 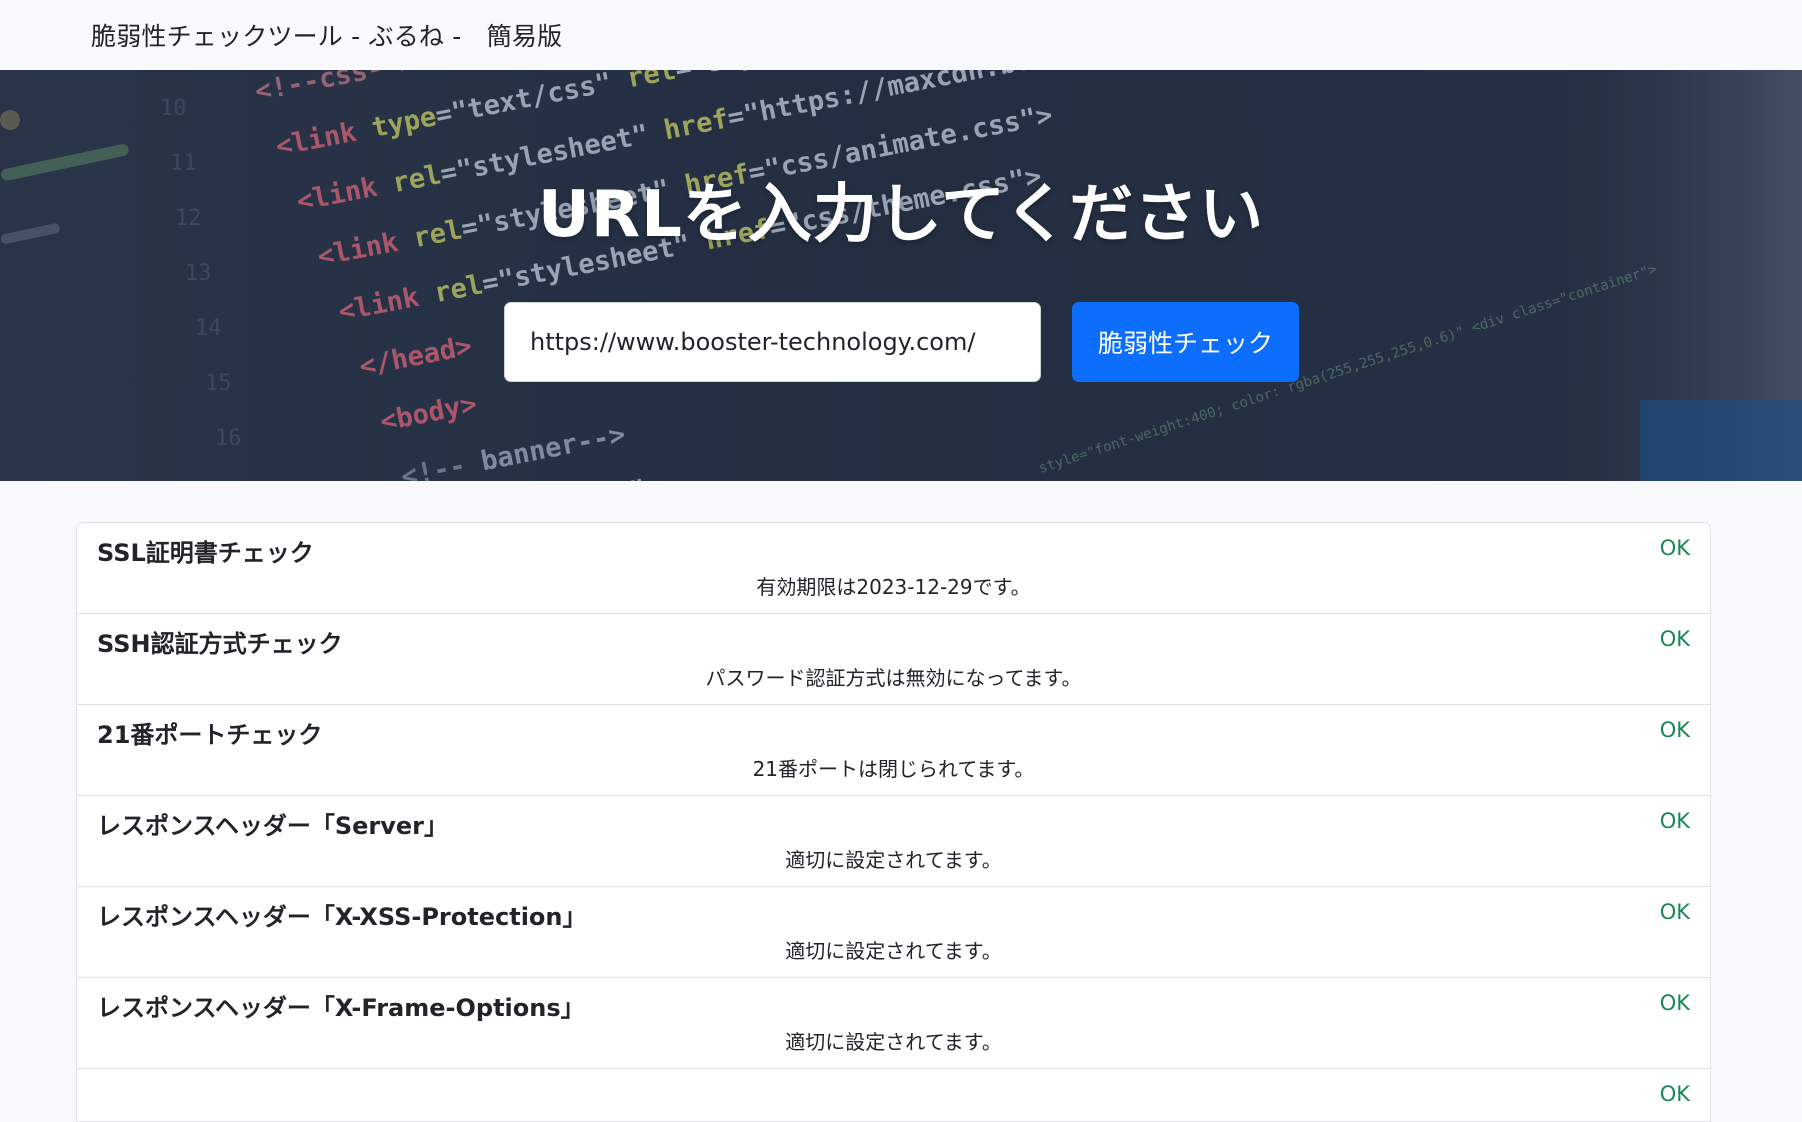 What do you see at coordinates (893, 659) in the screenshot?
I see `result-row-ssh: SSH認証方式チェック OK パスワード認証方式は無効になってます。` at bounding box center [893, 659].